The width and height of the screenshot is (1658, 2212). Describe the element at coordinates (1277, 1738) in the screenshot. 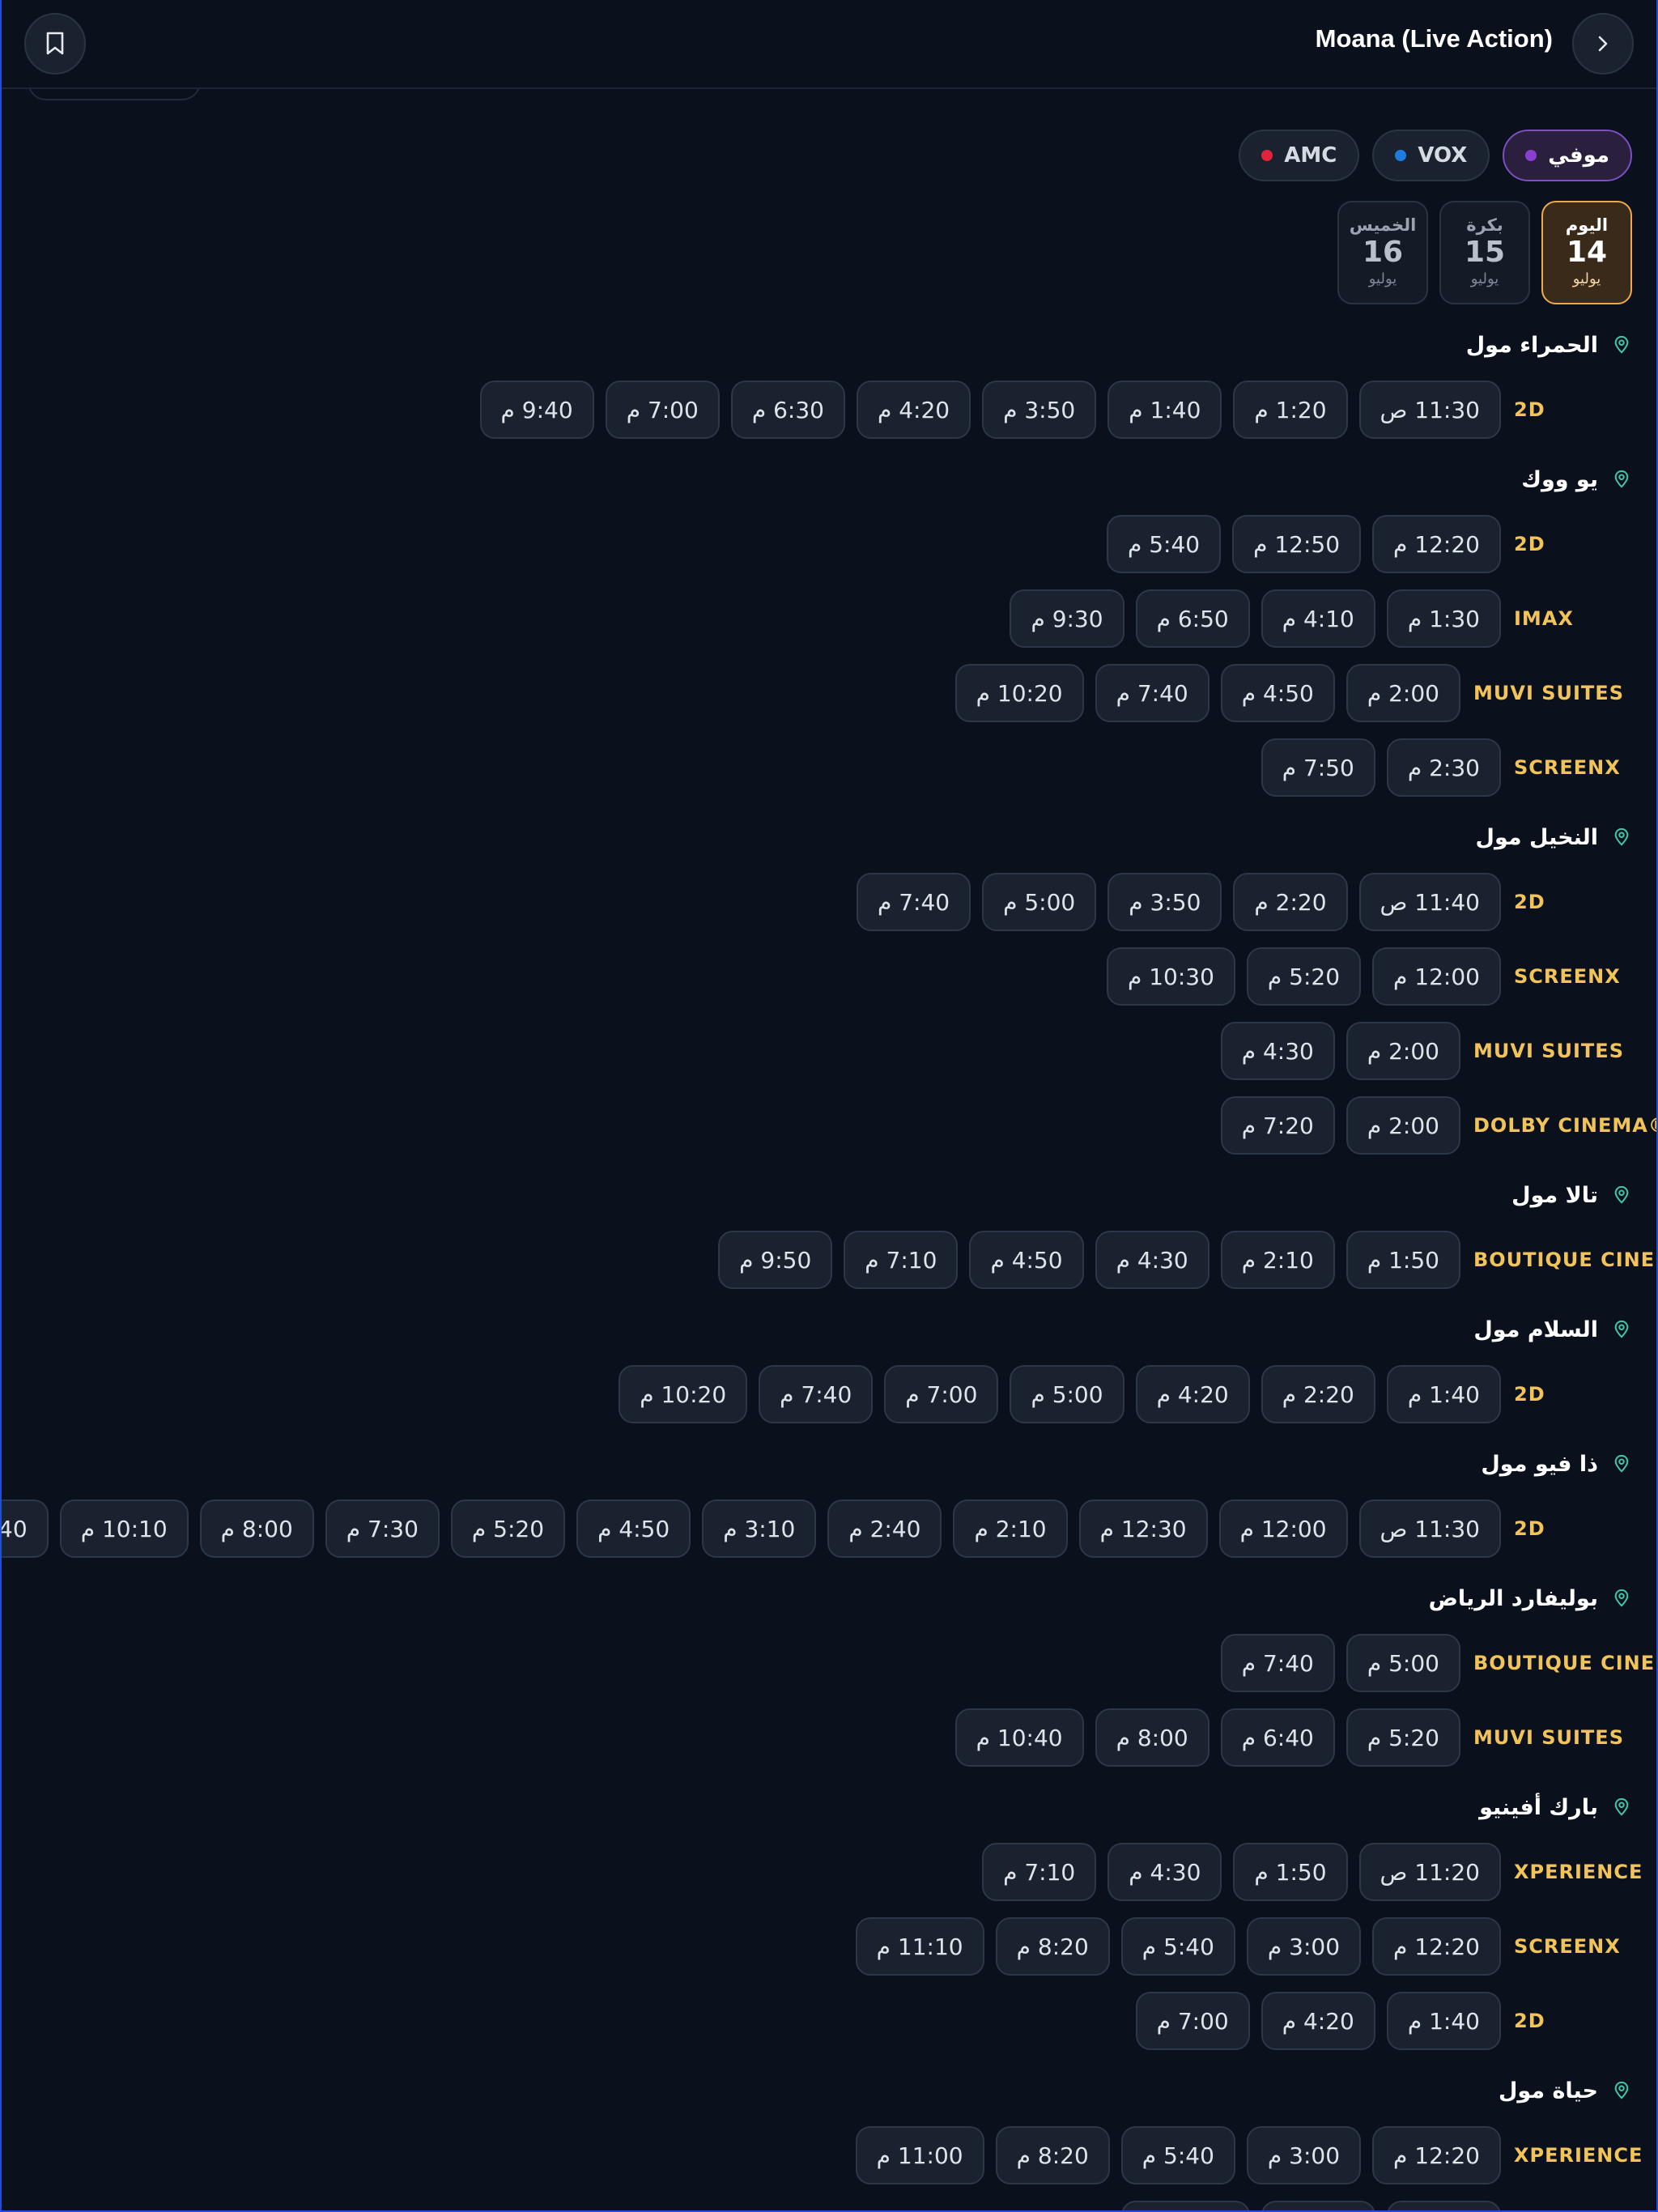

I see `showtime-button: 6:40 م` at that location.